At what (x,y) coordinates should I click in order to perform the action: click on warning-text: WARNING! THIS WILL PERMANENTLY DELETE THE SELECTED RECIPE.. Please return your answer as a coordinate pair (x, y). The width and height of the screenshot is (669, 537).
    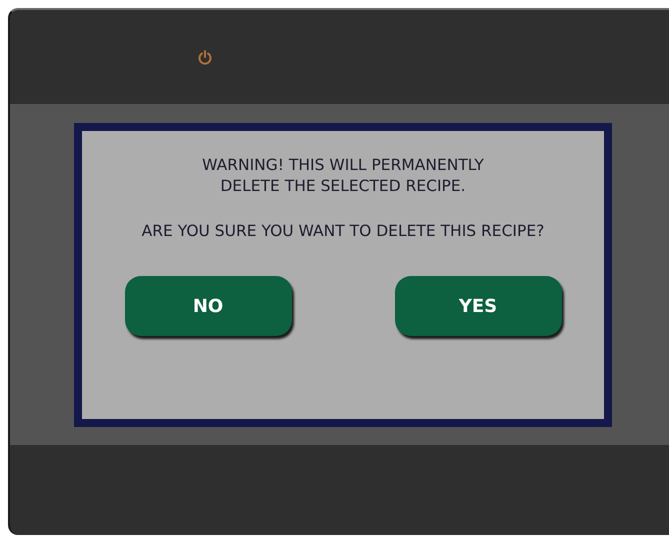
    Looking at the image, I should click on (343, 176).